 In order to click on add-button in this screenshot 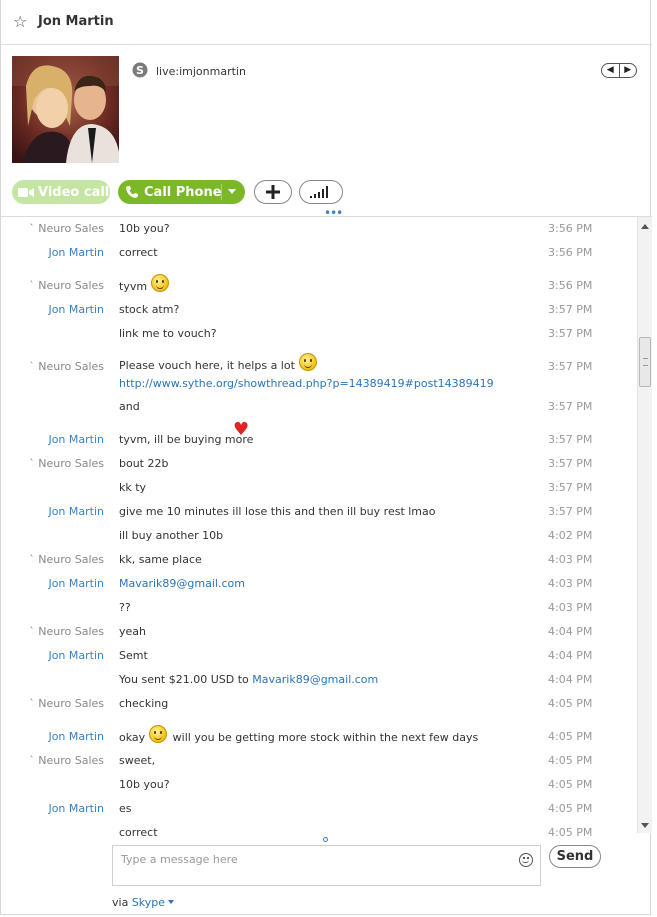, I will do `click(273, 192)`.